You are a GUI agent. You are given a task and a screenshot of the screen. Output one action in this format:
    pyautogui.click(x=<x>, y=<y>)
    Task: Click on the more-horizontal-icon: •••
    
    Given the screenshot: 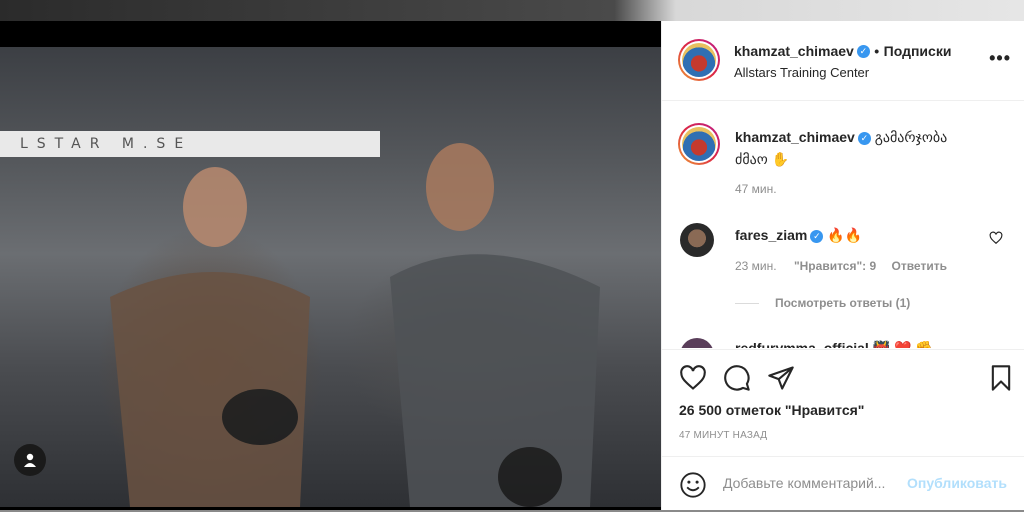 What is the action you would take?
    pyautogui.click(x=1000, y=58)
    